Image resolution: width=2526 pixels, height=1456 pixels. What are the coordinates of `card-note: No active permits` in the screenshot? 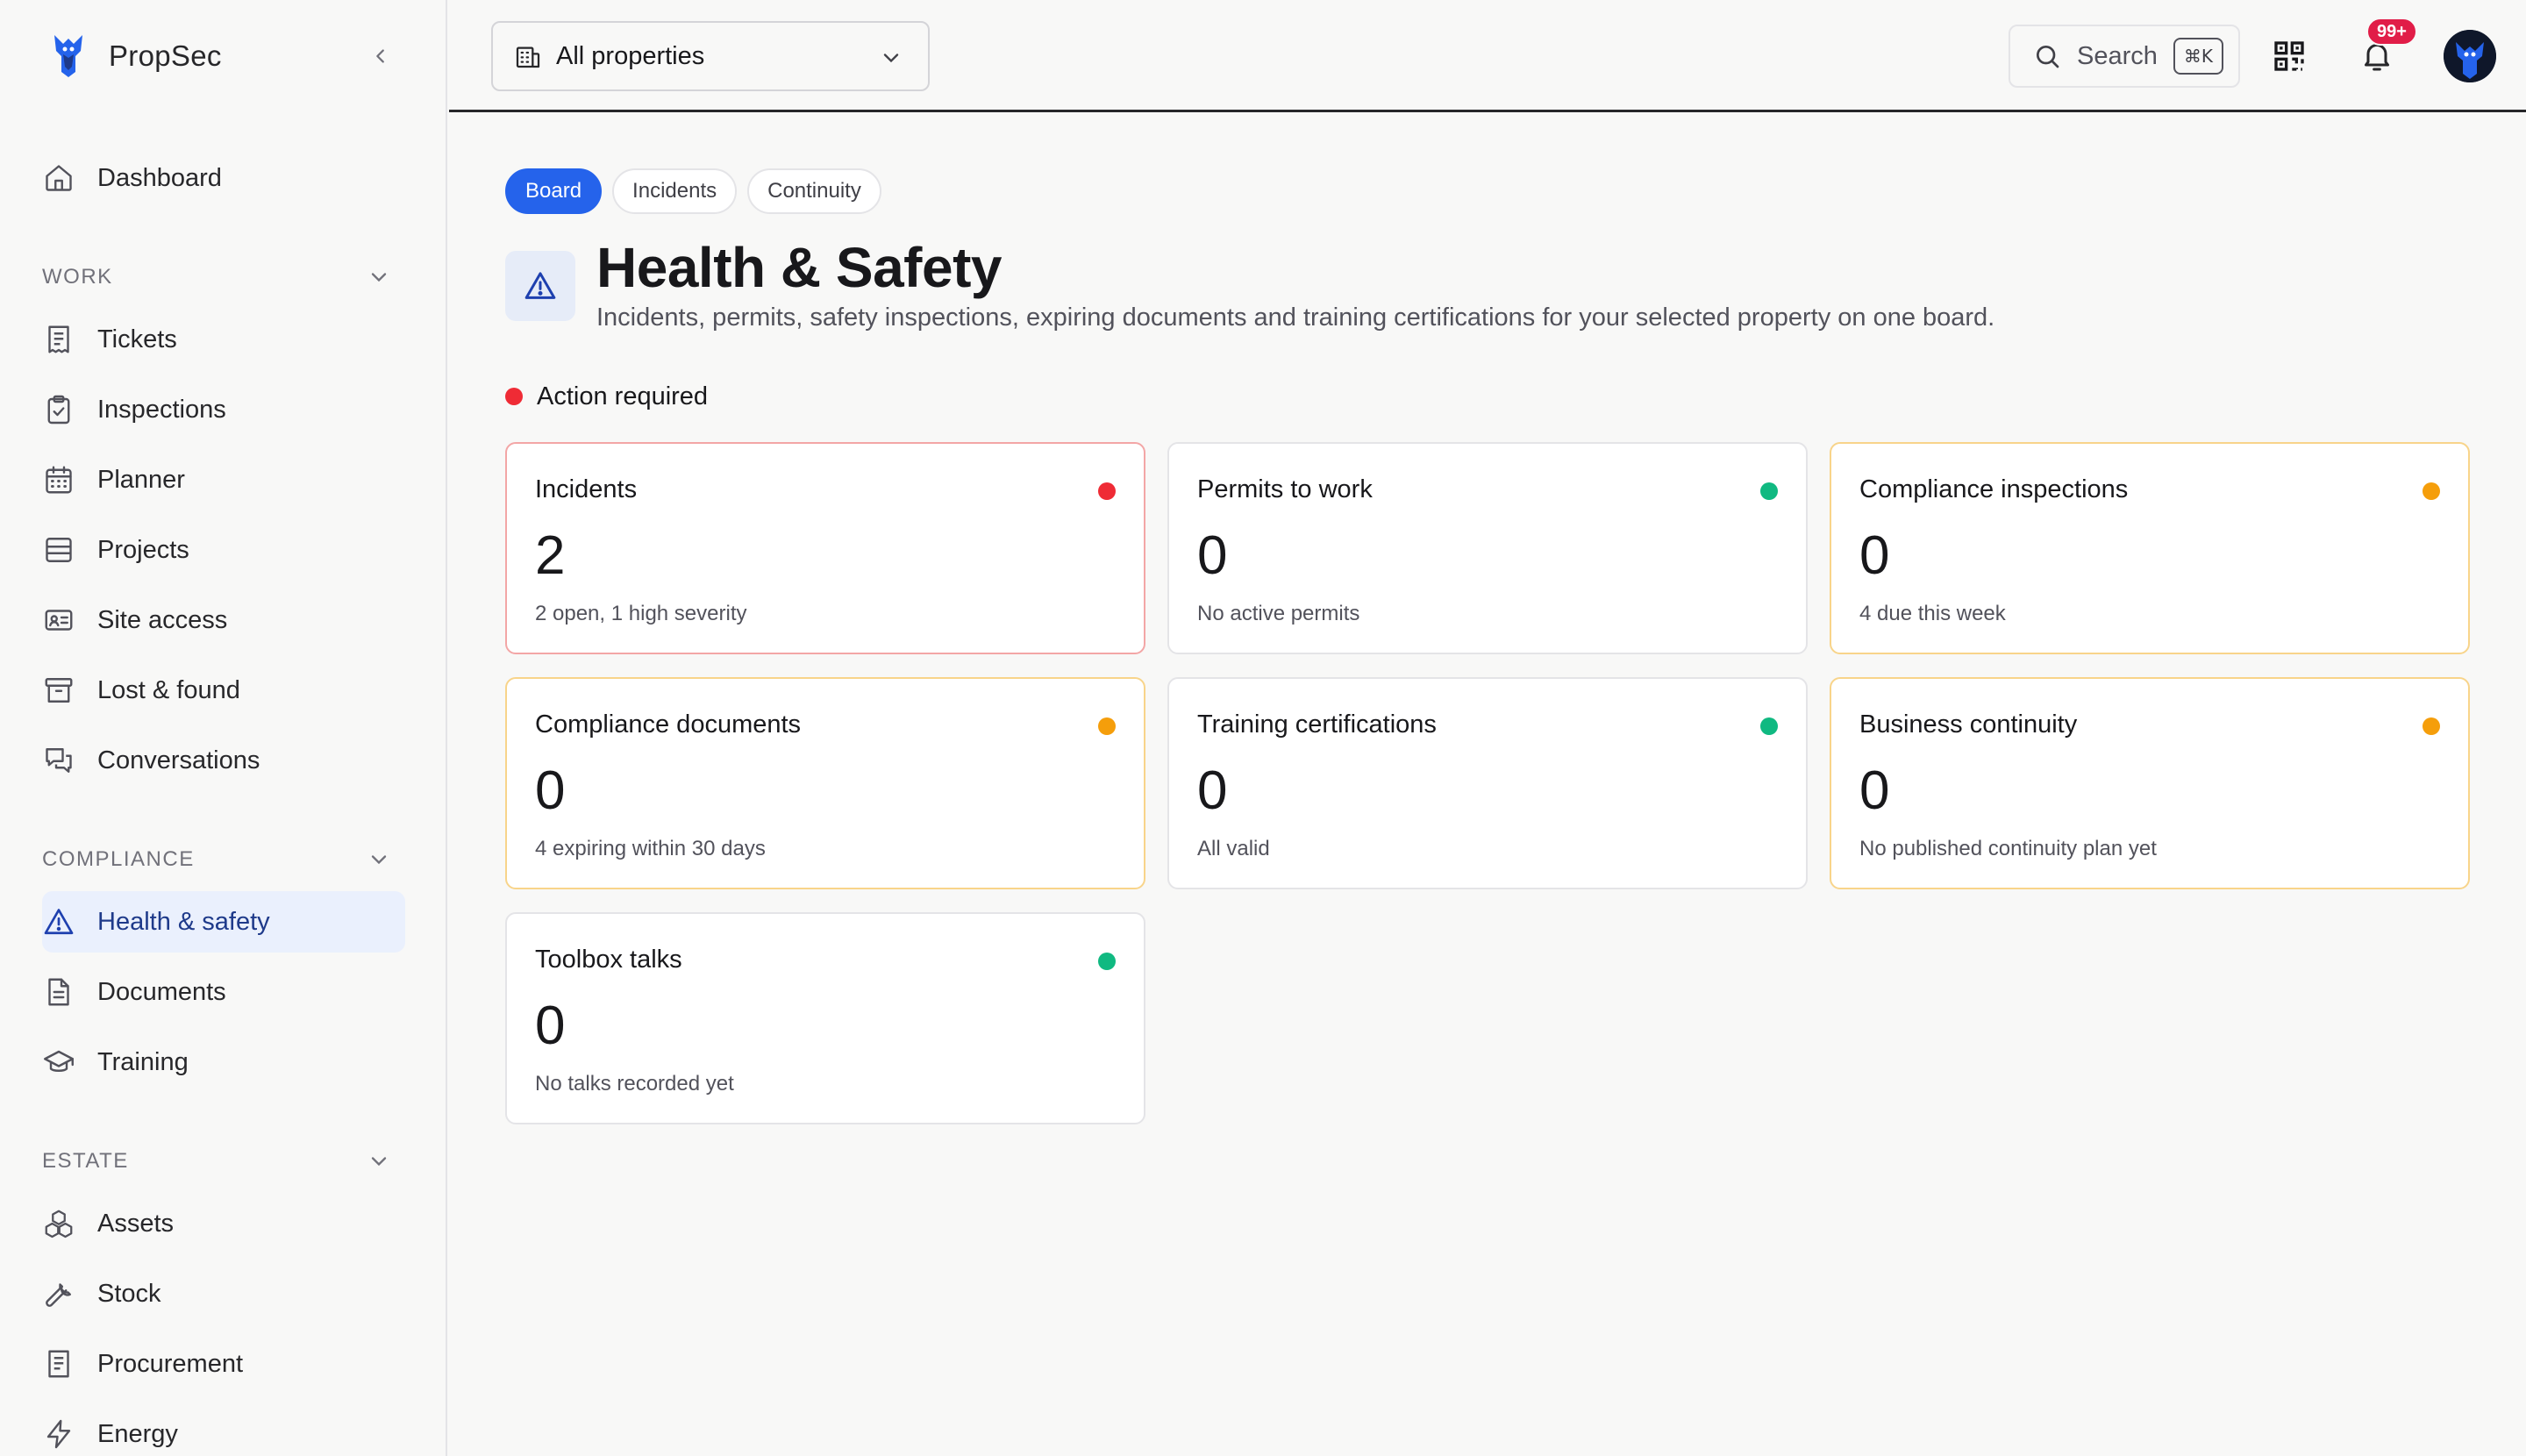 It's located at (1278, 613).